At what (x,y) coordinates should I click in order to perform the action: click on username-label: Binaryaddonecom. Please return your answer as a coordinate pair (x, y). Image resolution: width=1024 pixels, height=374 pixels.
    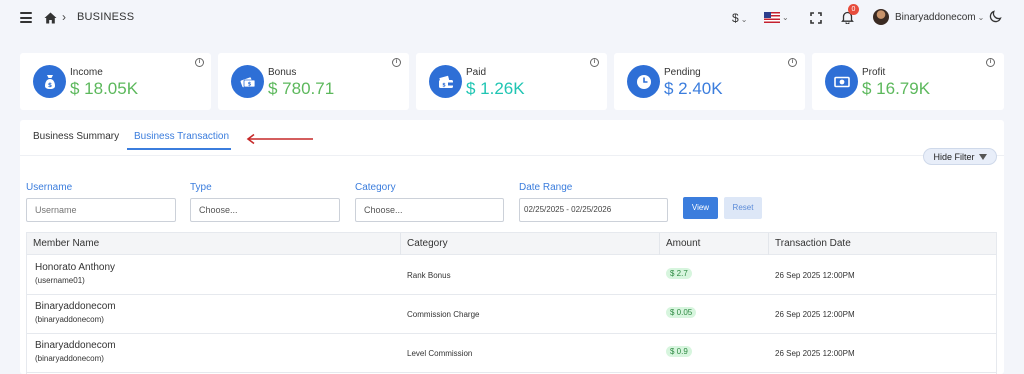
    Looking at the image, I should click on (935, 17).